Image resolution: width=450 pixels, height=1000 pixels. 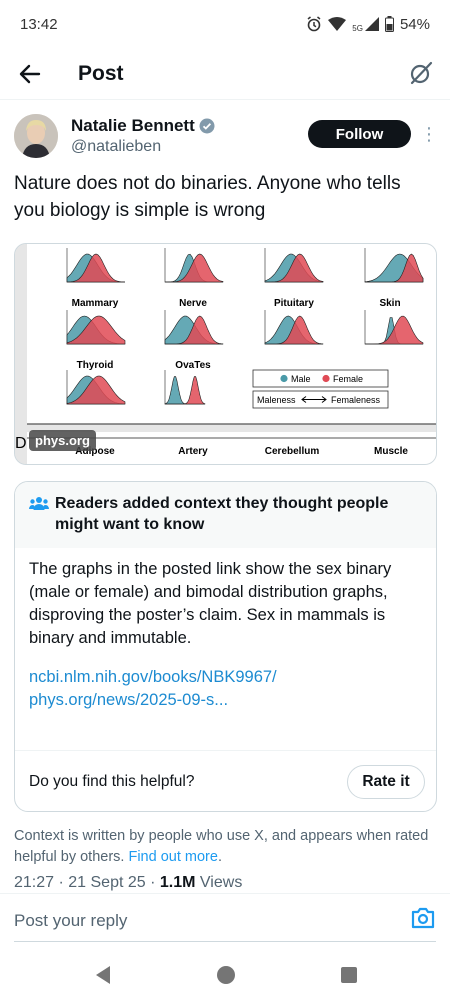 I want to click on post-header: Post, so click(x=225, y=74).